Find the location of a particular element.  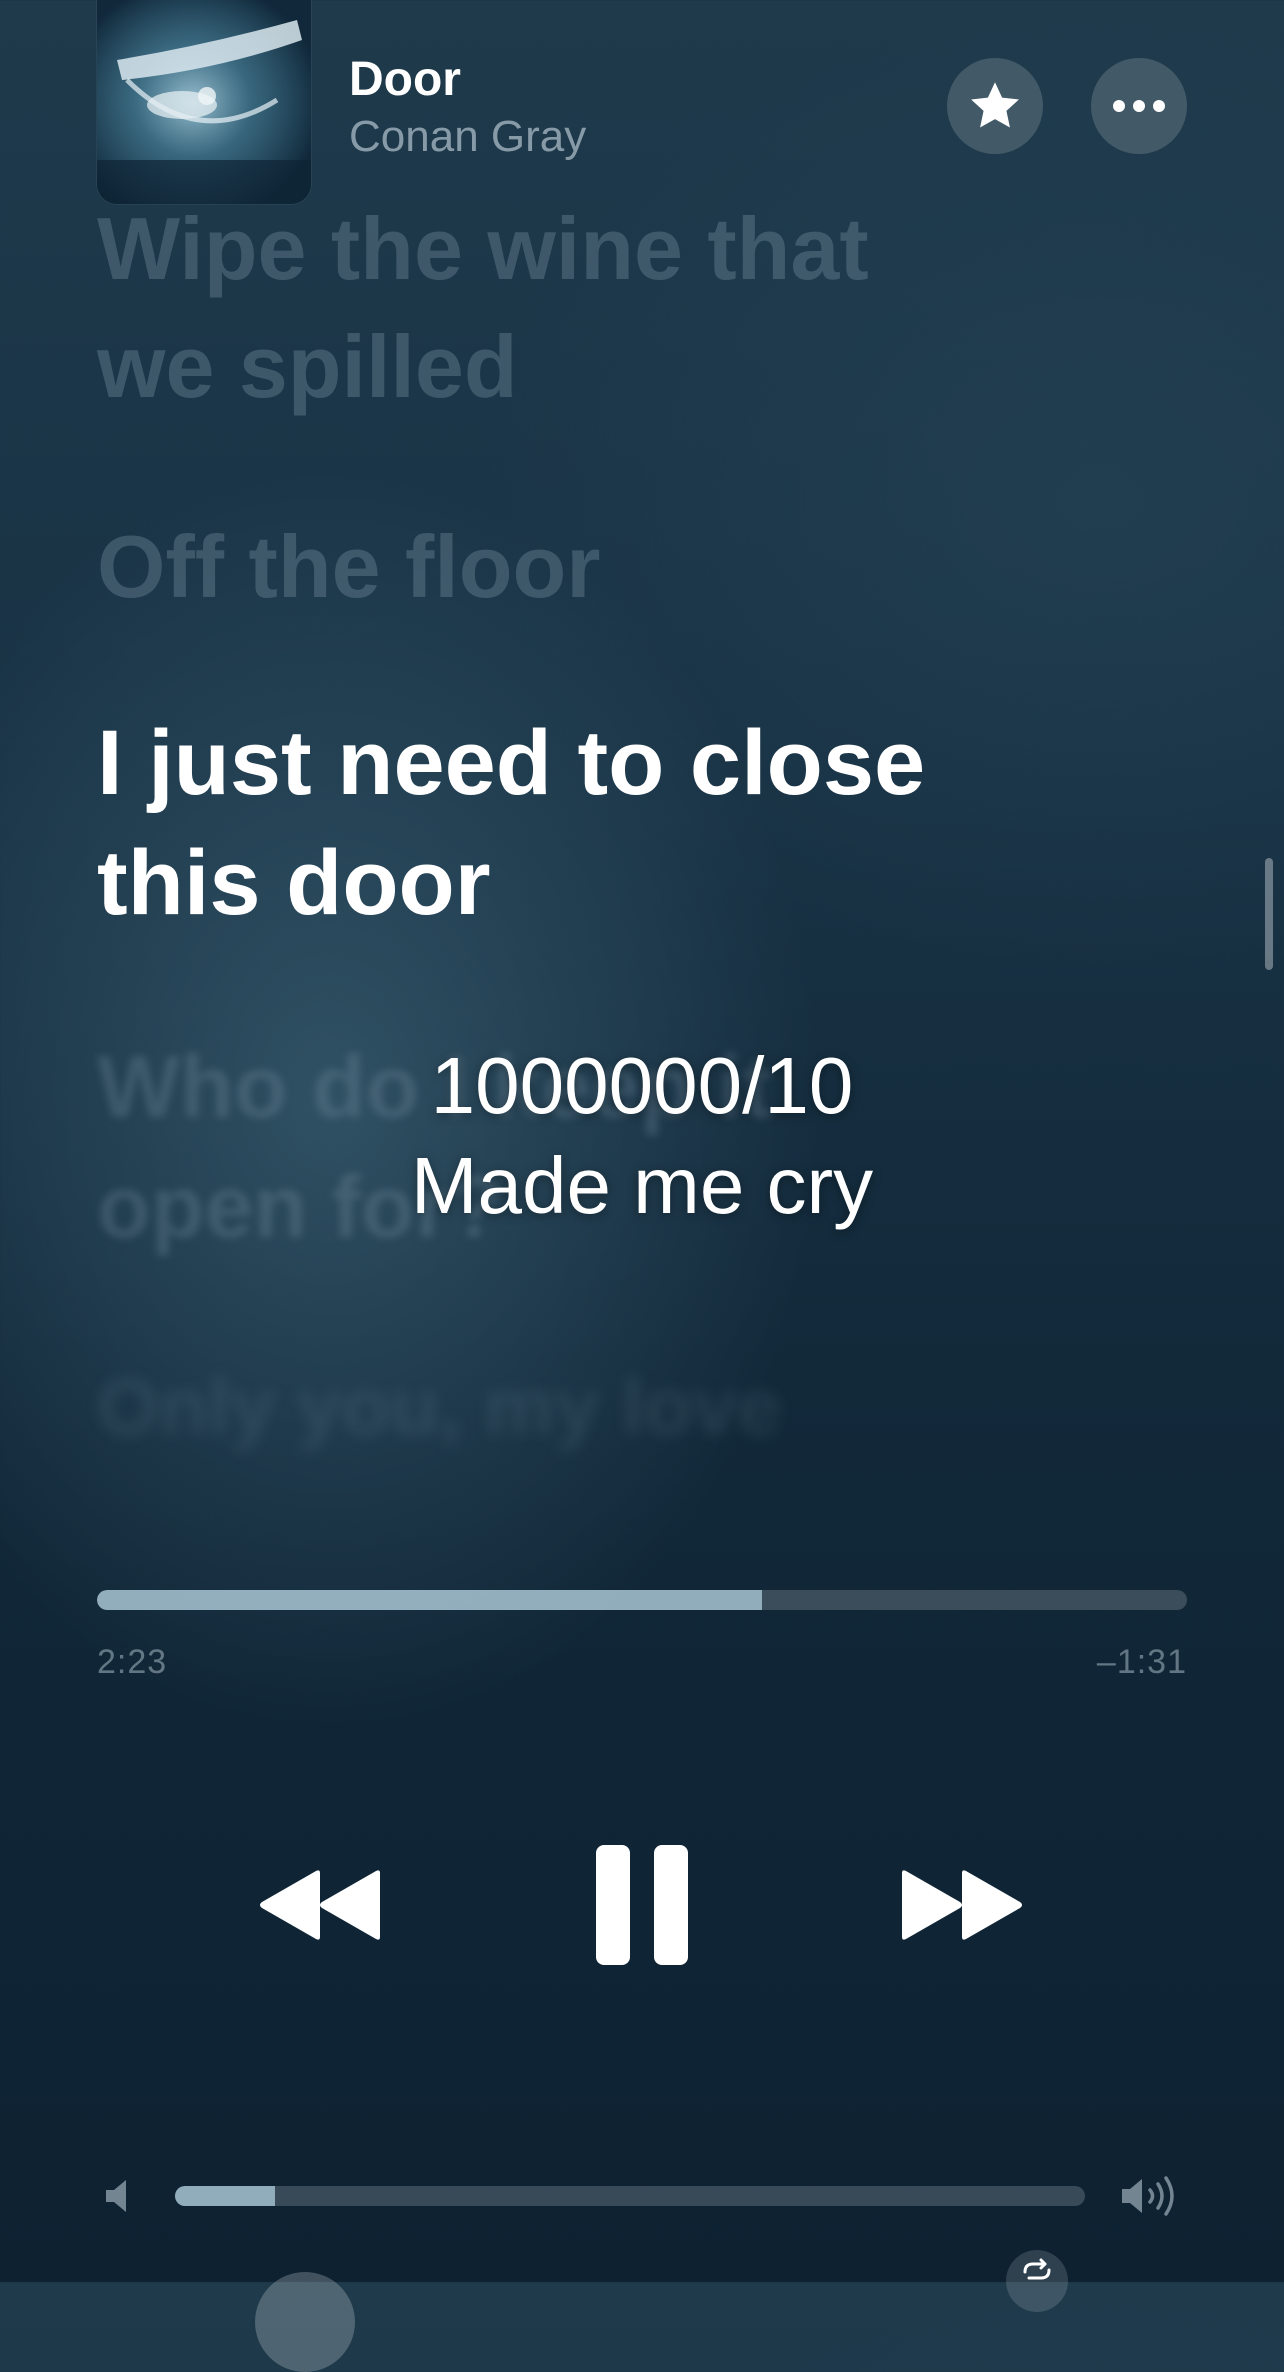

scroll-indicator is located at coordinates (1269, 914).